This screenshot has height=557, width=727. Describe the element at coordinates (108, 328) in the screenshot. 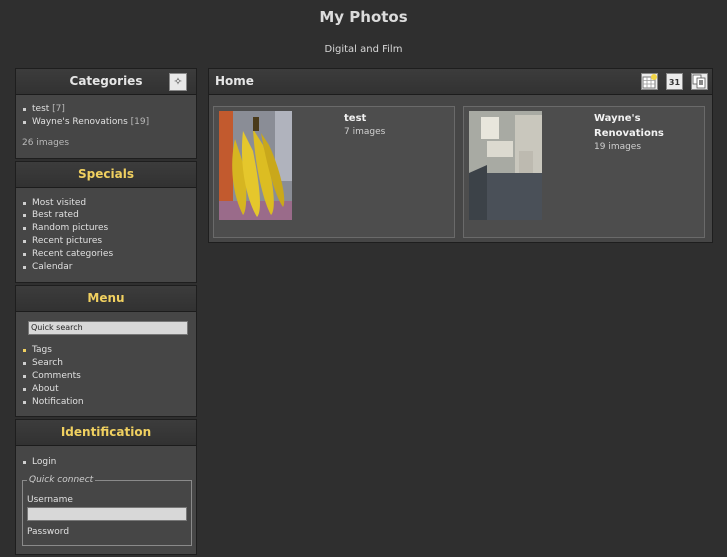

I see `quick-search-input` at that location.